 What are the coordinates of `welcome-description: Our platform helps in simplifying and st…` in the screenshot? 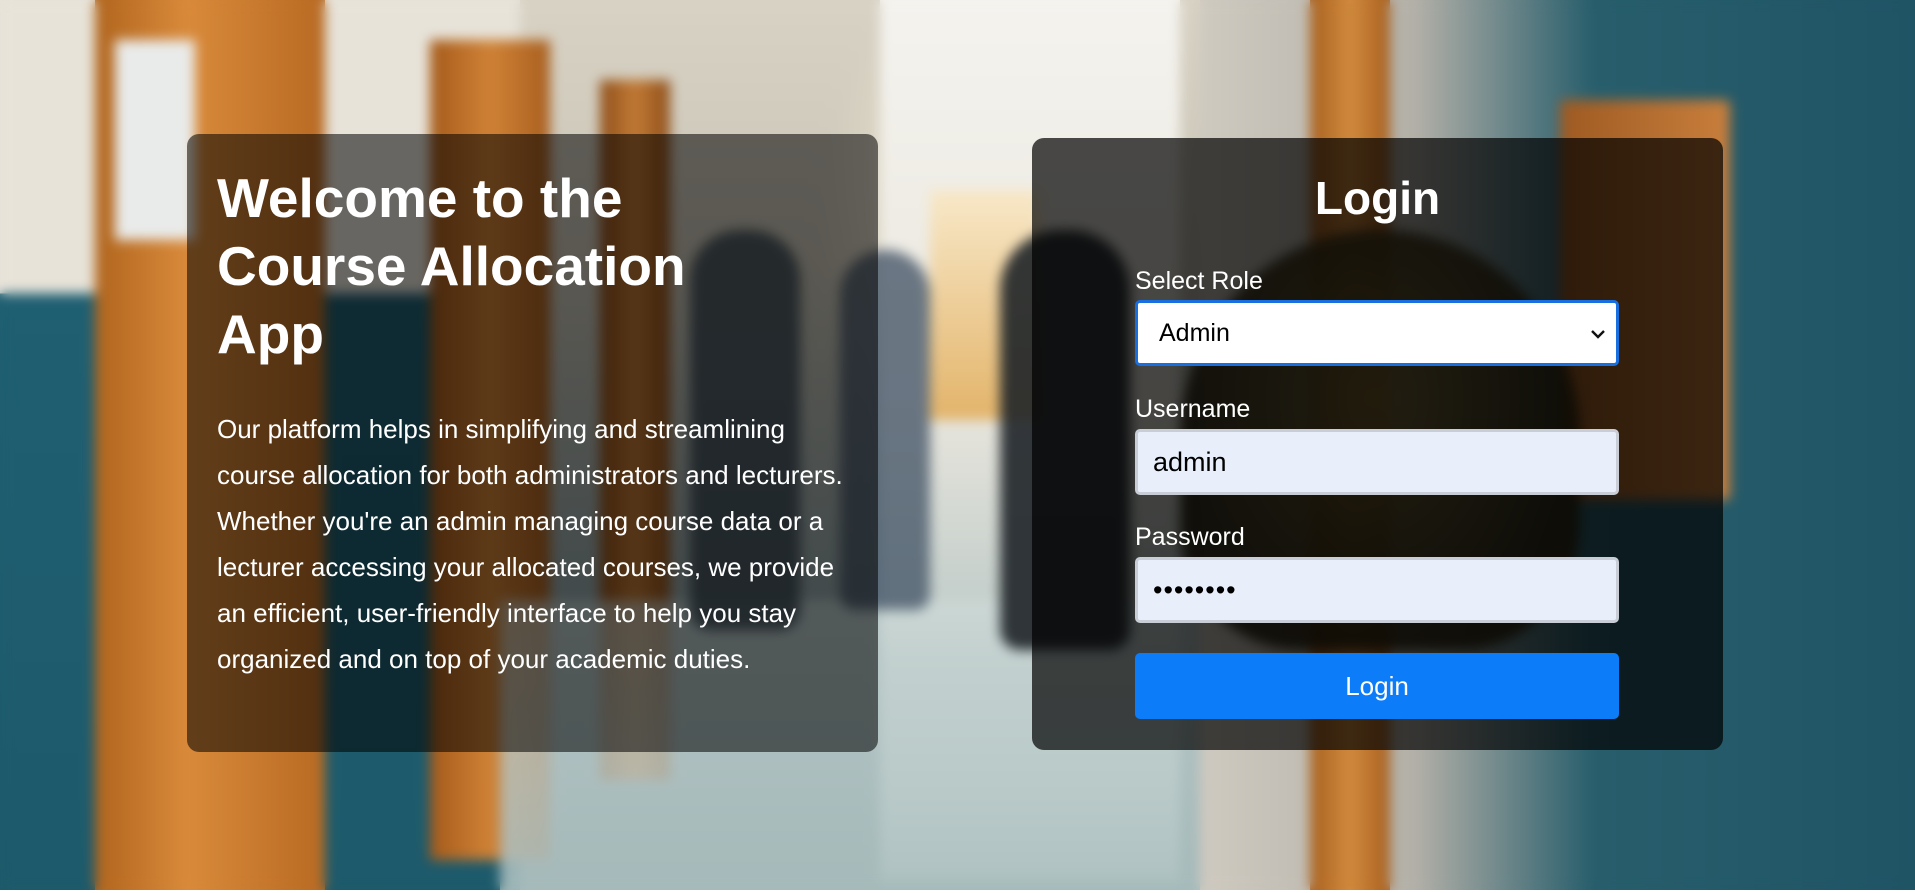 It's located at (530, 544).